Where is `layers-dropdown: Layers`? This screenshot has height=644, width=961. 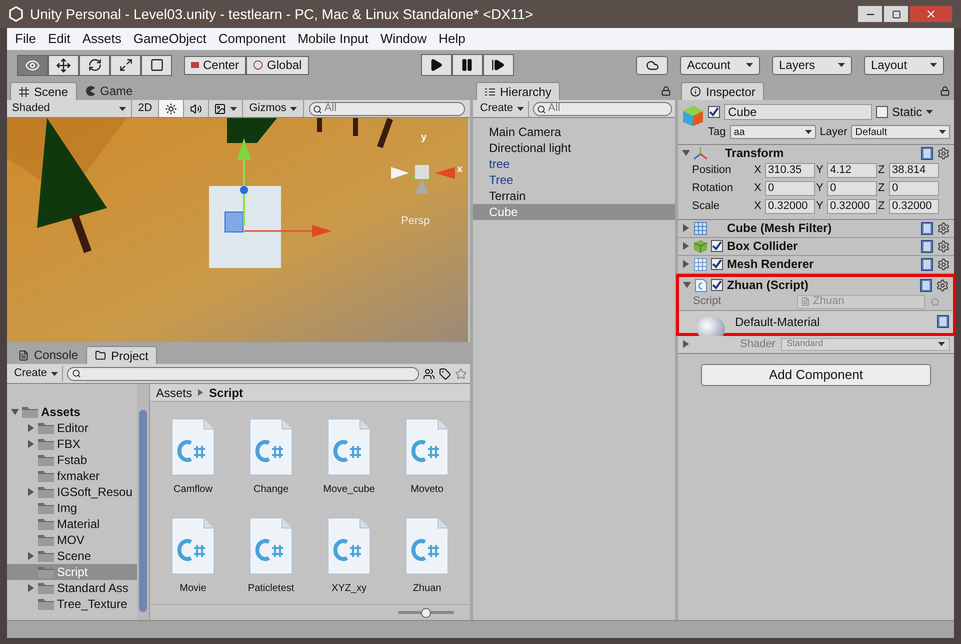 layers-dropdown: Layers is located at coordinates (812, 65).